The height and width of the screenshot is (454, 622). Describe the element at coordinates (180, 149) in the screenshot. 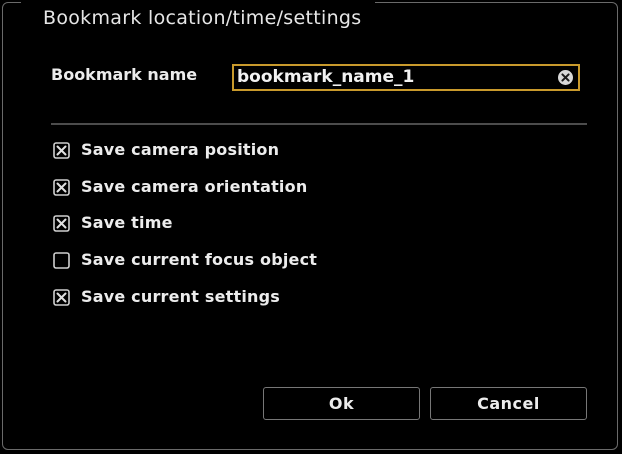

I see `option-label: Save camera position` at that location.